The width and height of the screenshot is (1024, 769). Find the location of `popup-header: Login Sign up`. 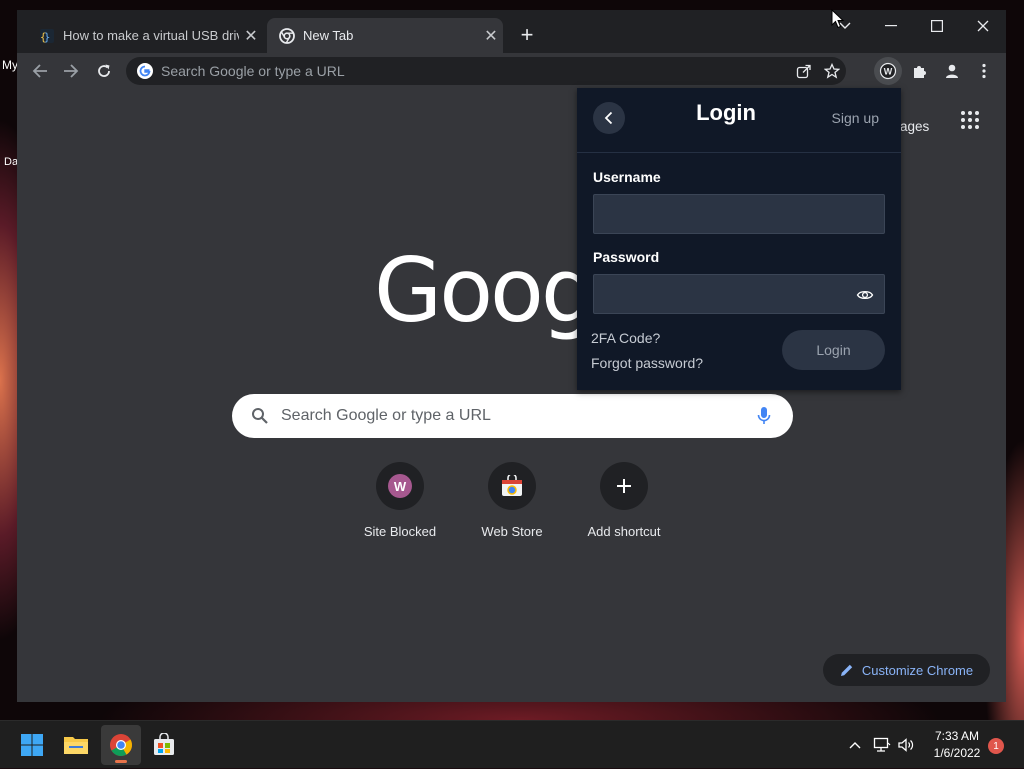

popup-header: Login Sign up is located at coordinates (739, 120).